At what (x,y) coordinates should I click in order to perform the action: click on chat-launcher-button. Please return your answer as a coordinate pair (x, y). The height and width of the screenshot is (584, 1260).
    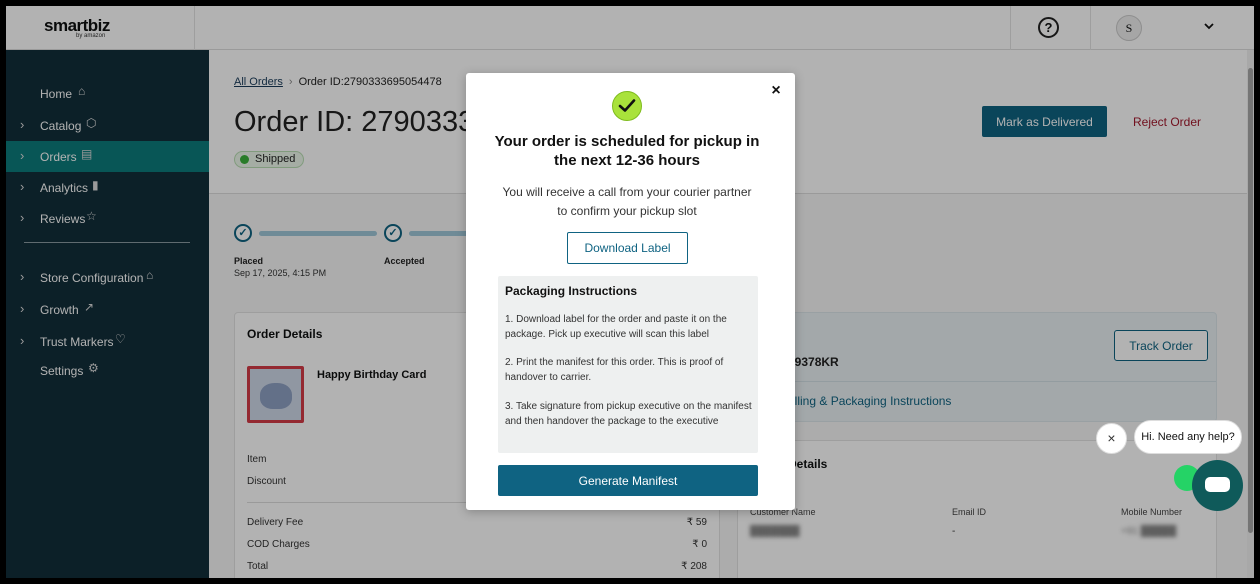
    Looking at the image, I should click on (1217, 485).